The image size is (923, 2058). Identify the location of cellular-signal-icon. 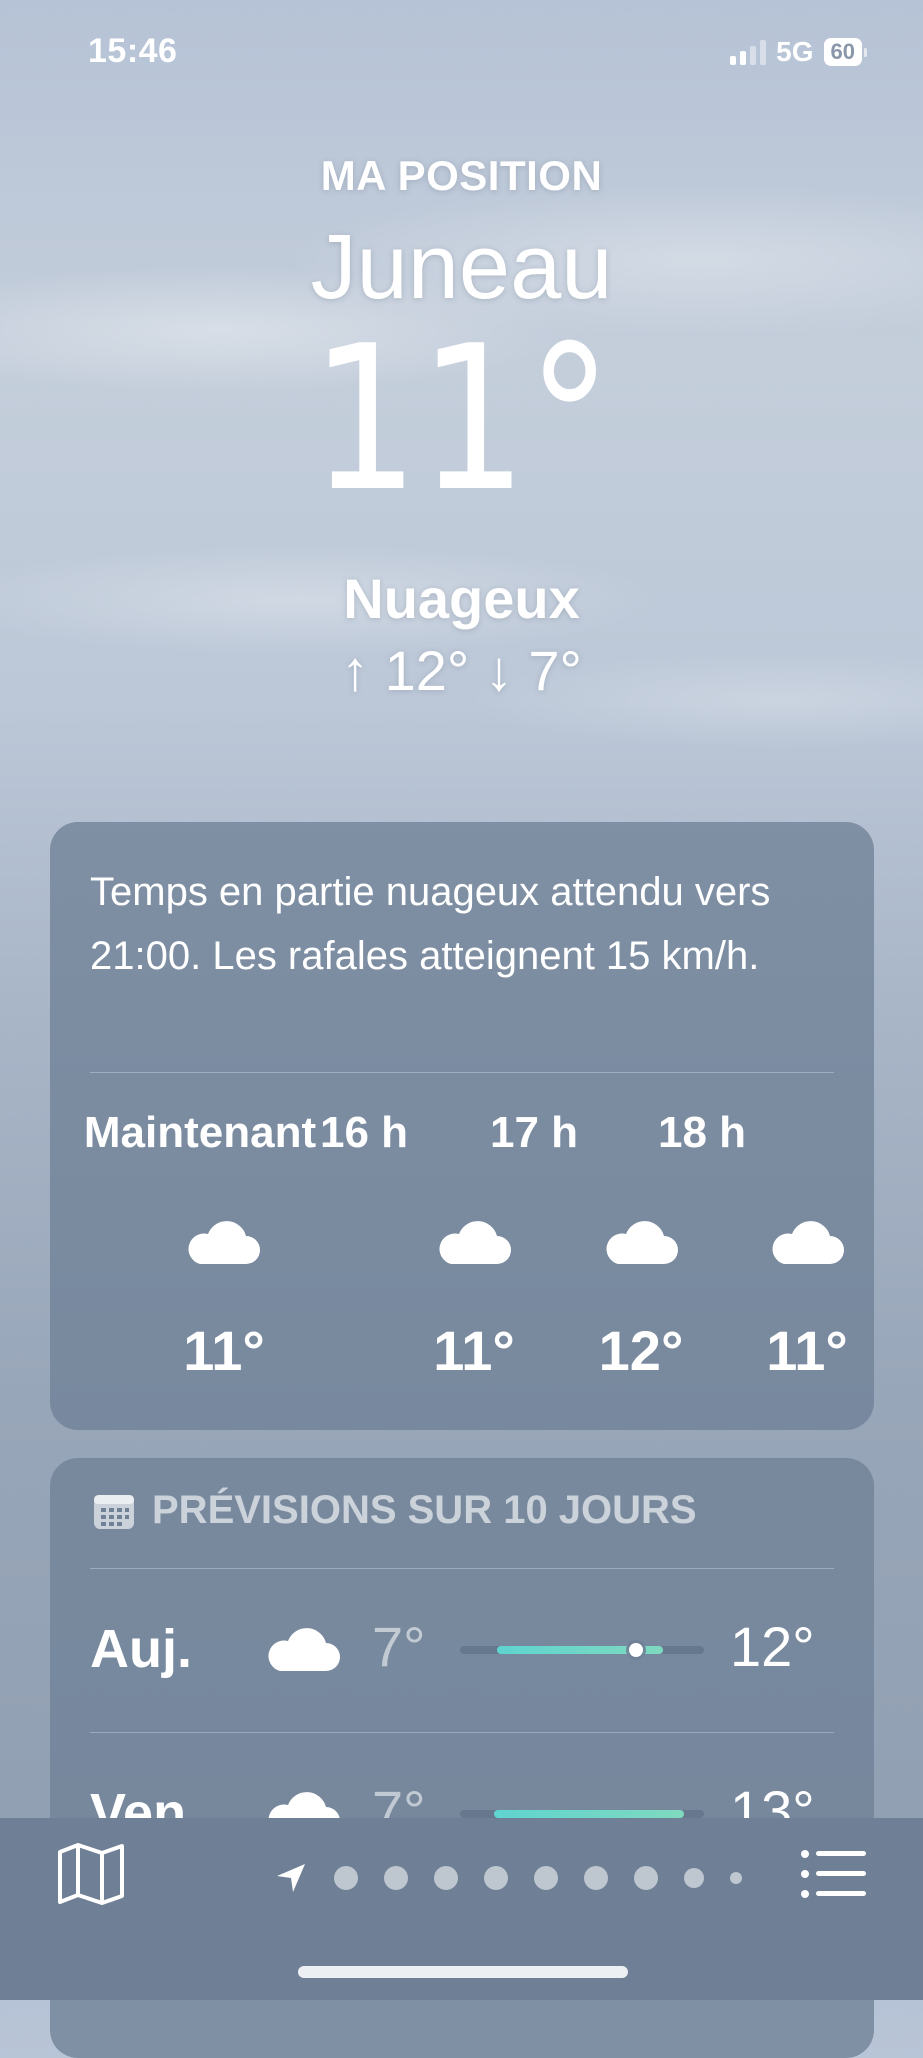
(748, 52).